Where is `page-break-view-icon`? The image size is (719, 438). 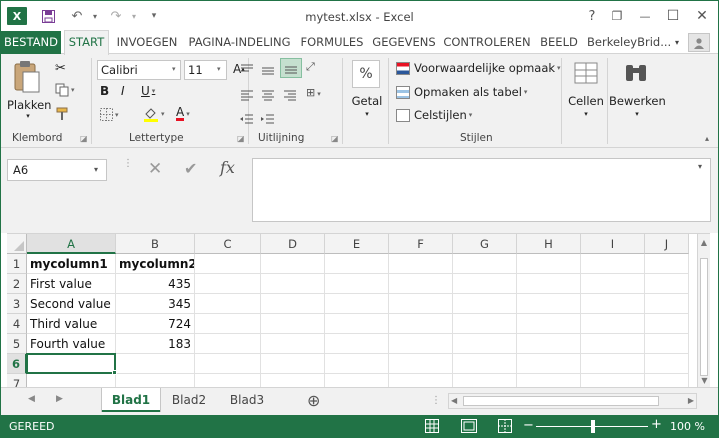 page-break-view-icon is located at coordinates (505, 426).